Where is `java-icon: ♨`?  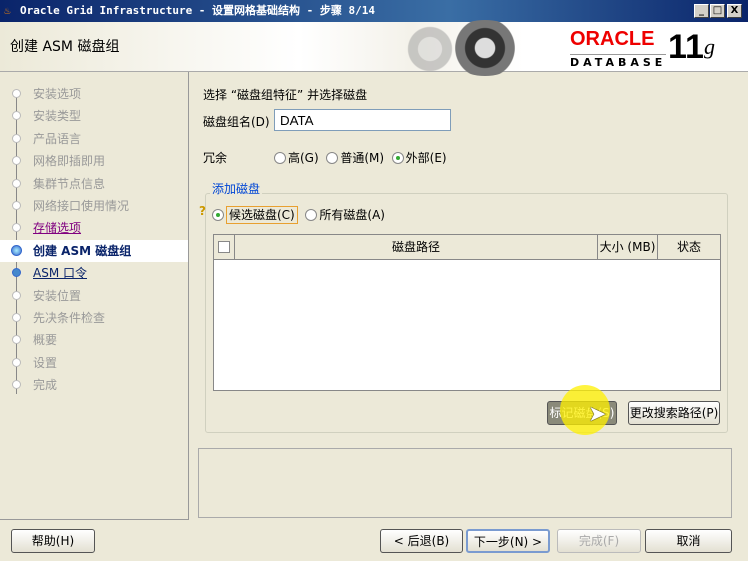
java-icon: ♨ is located at coordinates (7, 10).